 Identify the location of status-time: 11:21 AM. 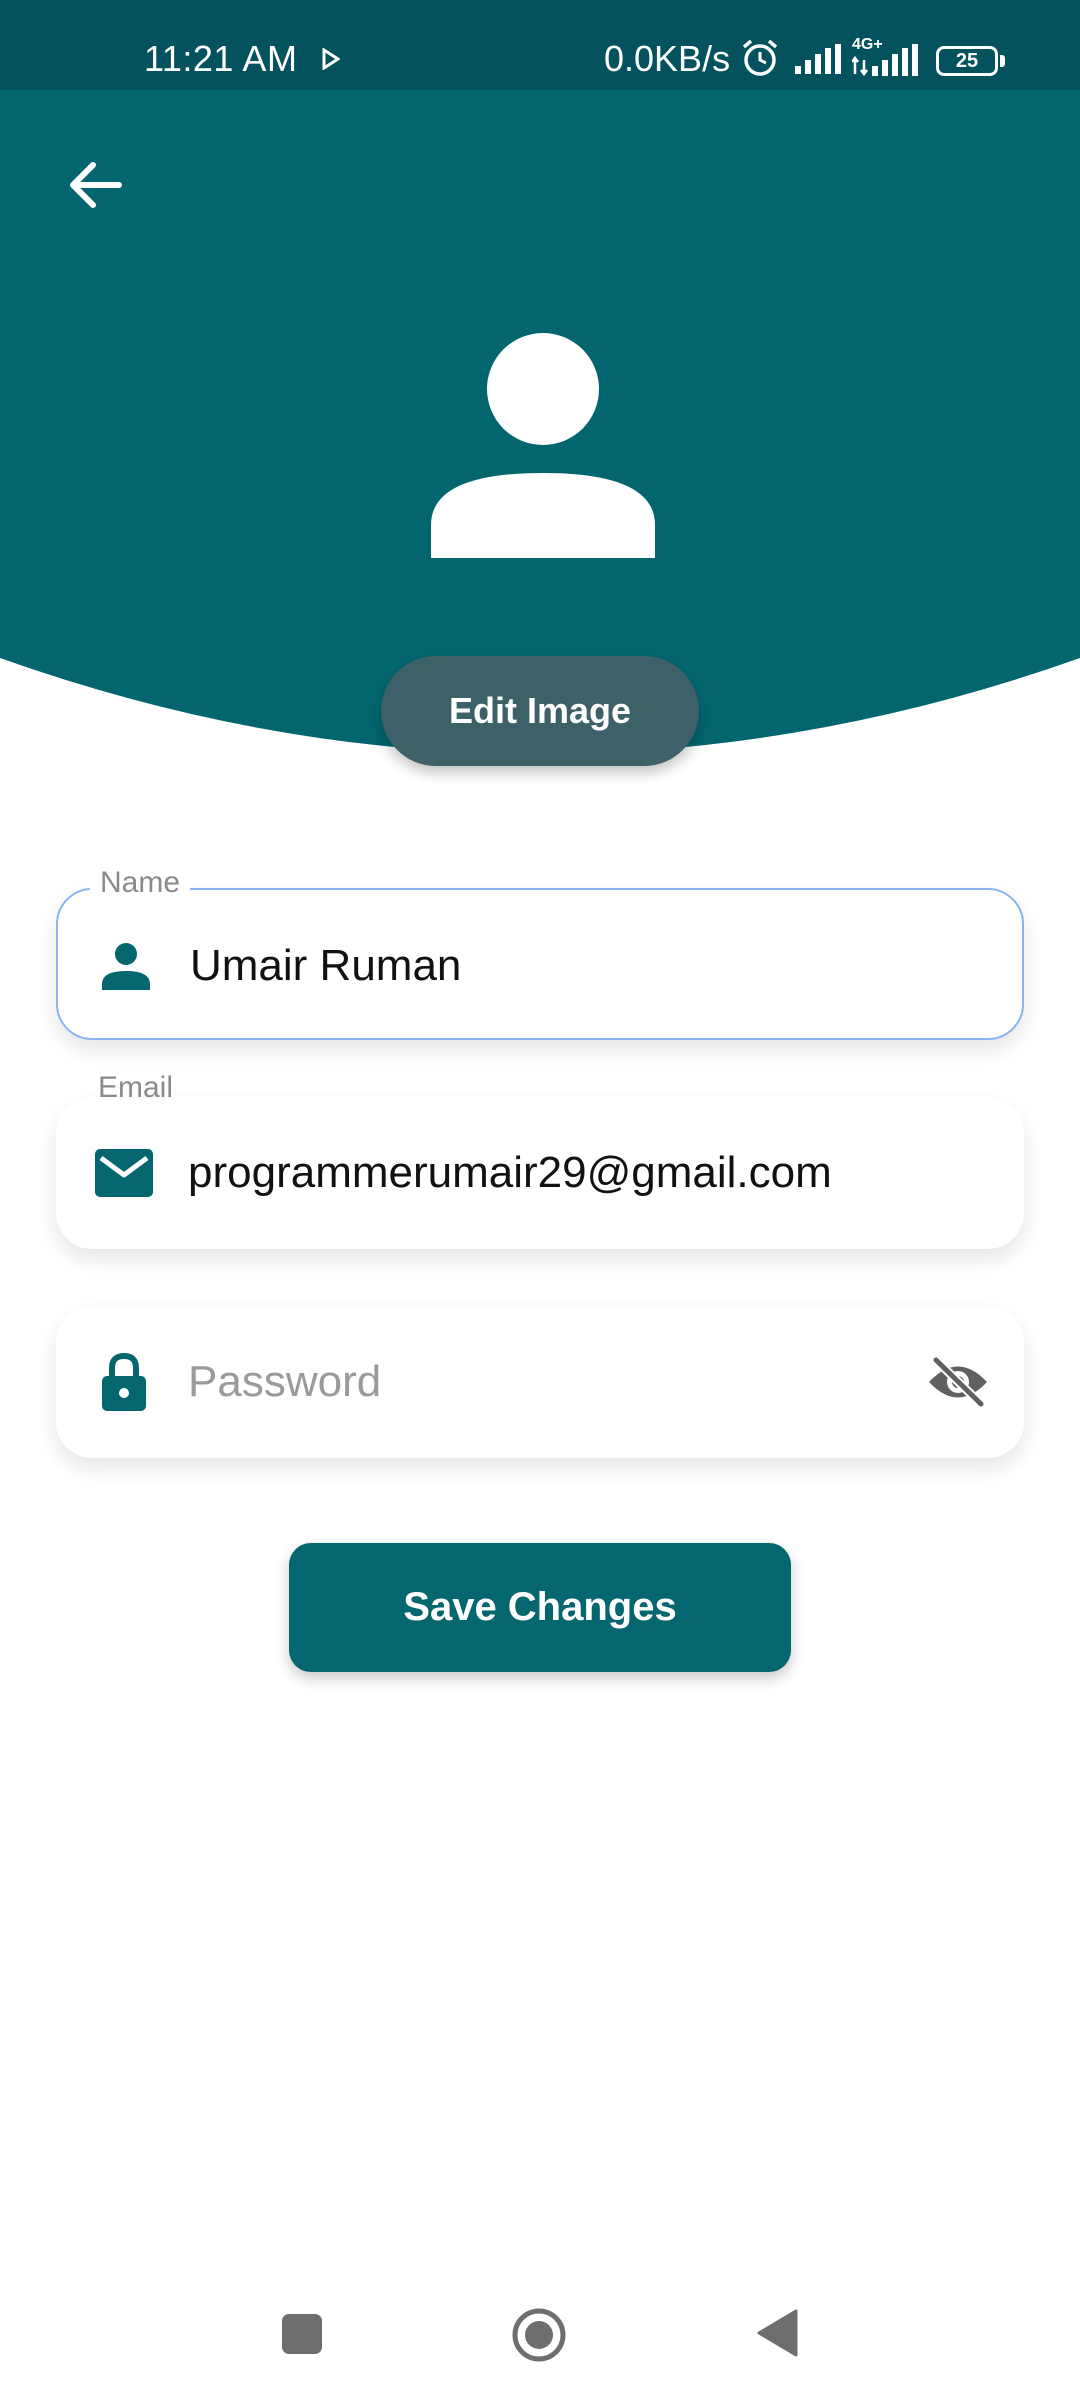
(221, 58).